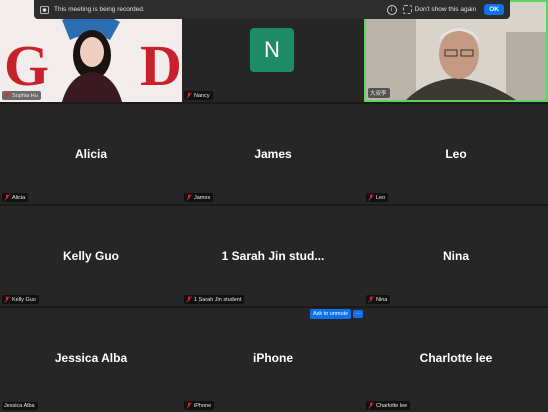 The width and height of the screenshot is (548, 412). Describe the element at coordinates (392, 405) in the screenshot. I see `participant-name: Charlotte lee` at that location.